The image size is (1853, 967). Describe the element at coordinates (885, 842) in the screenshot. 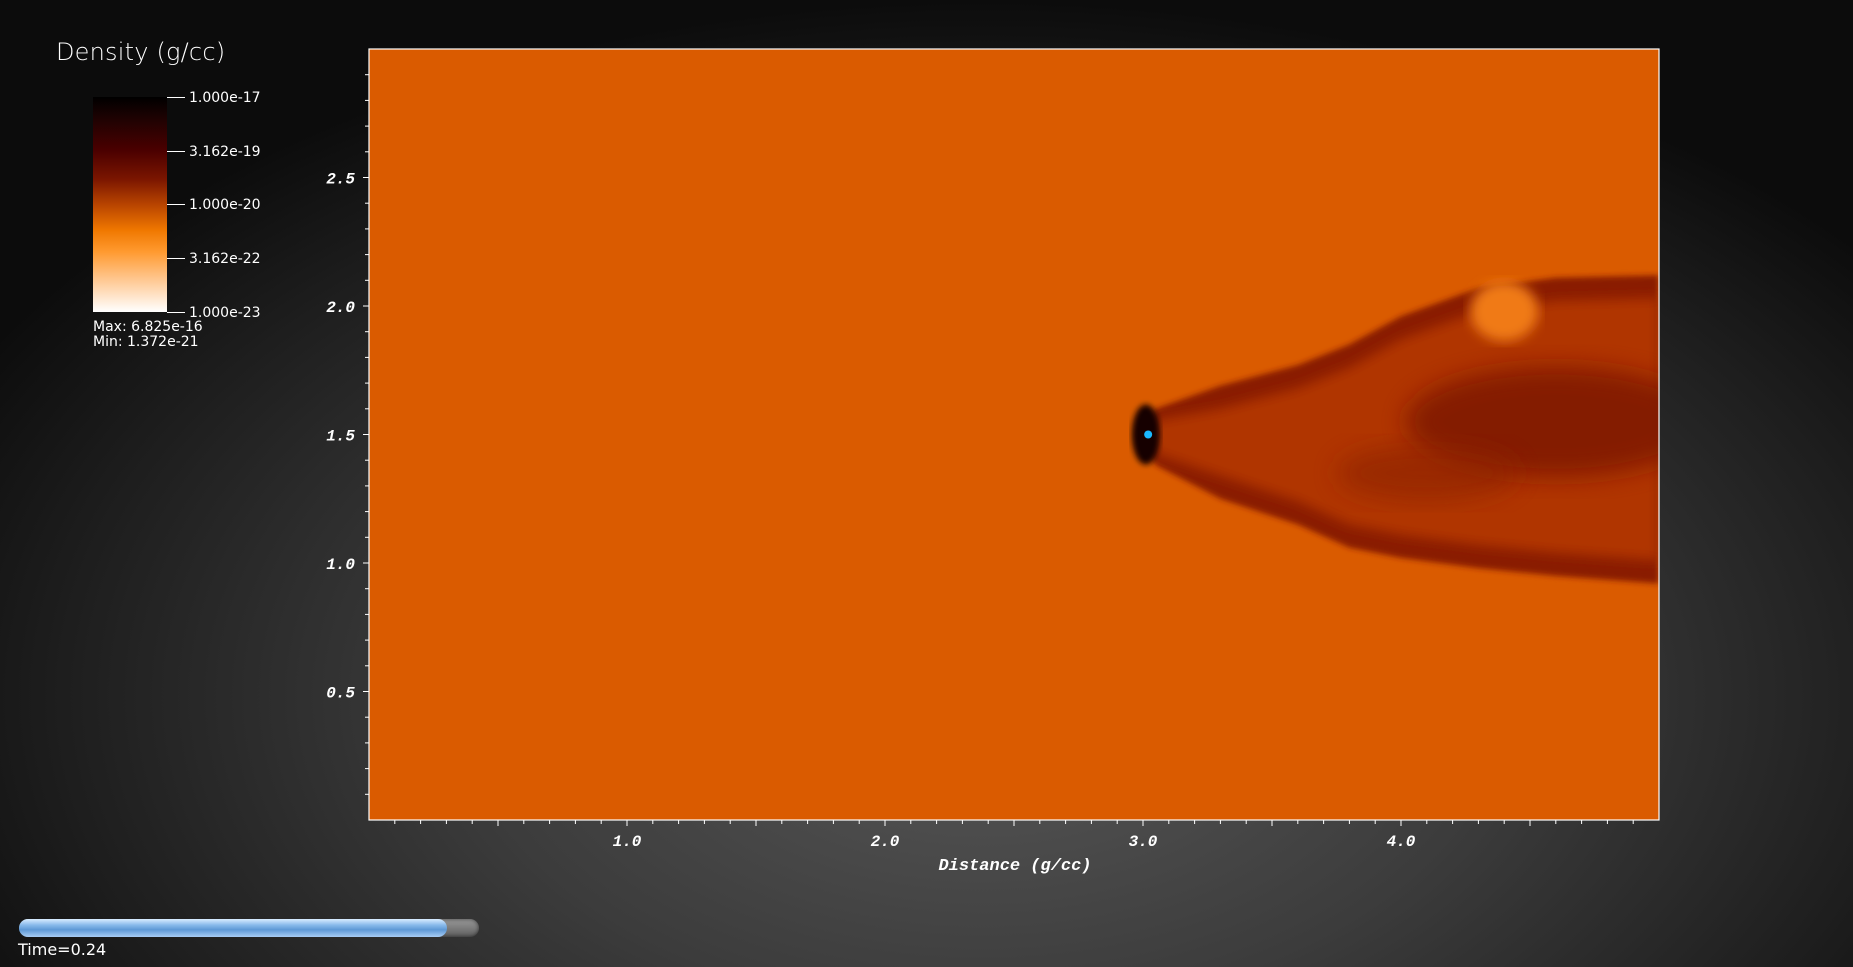

I see `x-tick-label: 2.0` at that location.